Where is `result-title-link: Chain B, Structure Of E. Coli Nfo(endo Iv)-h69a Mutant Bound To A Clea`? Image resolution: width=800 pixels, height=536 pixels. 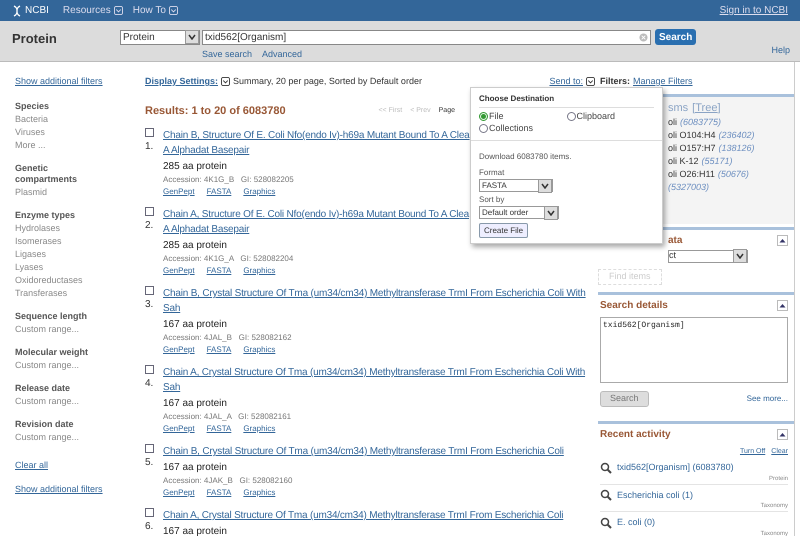 result-title-link: Chain B, Structure Of E. Coli Nfo(endo Iv)-h69a Mutant Bound To A Clea is located at coordinates (316, 135).